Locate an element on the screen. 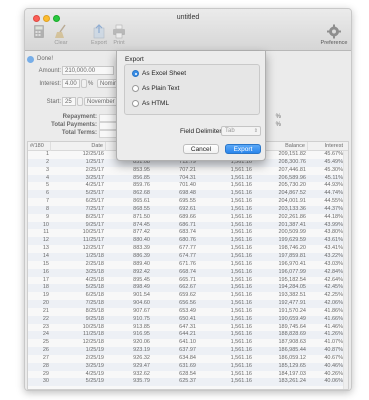 This screenshot has height=400, width=369. title-bar: untitled Clear Export Print Preference is located at coordinates (188, 30).